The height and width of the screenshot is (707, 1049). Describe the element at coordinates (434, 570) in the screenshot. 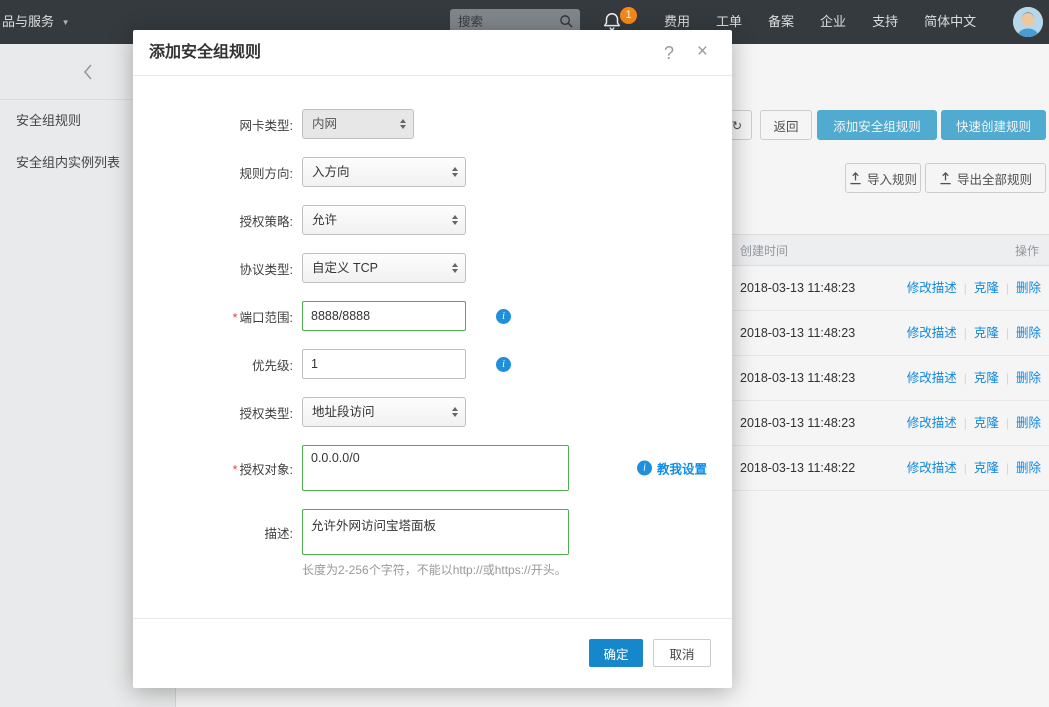

I see `description-hint: 长度为2-256个字符，不能以http://或https://开头。` at that location.